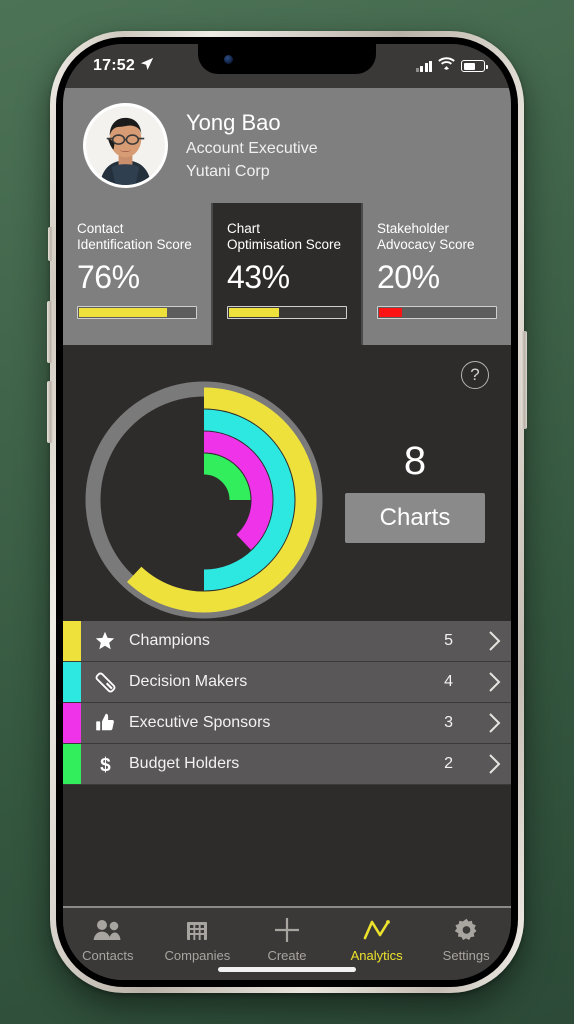  Describe the element at coordinates (200, 722) in the screenshot. I see `list-item-label: Executive Sponsors` at that location.